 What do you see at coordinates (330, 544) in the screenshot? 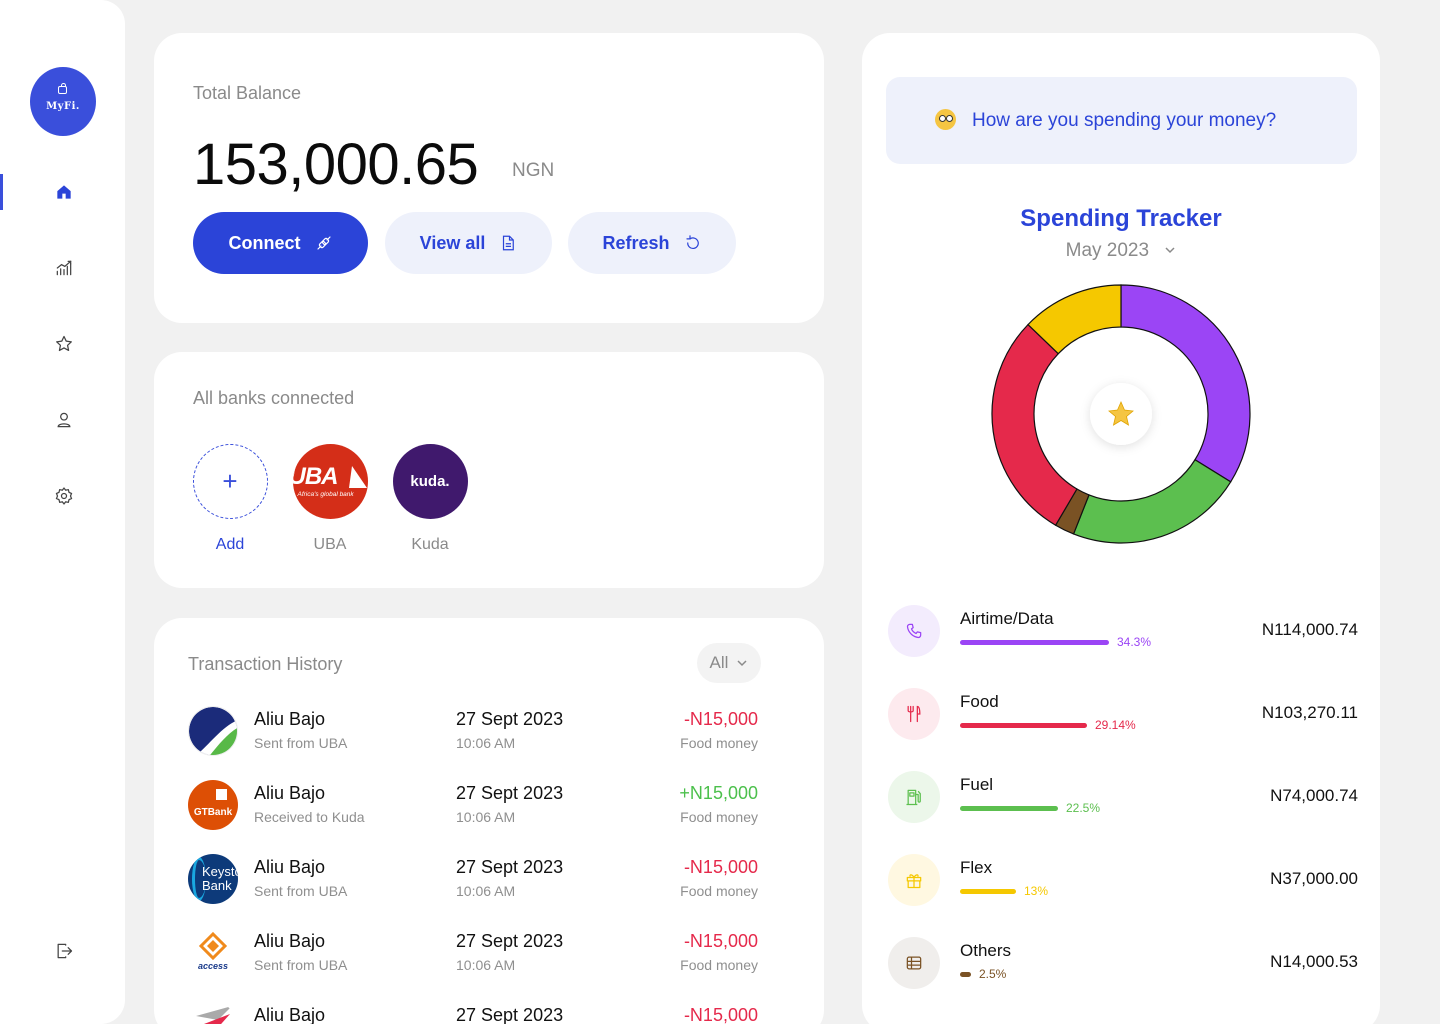
I see `bank-label: UBA` at bounding box center [330, 544].